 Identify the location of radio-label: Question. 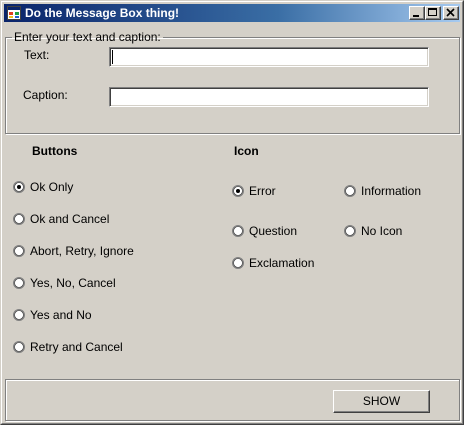
(273, 231).